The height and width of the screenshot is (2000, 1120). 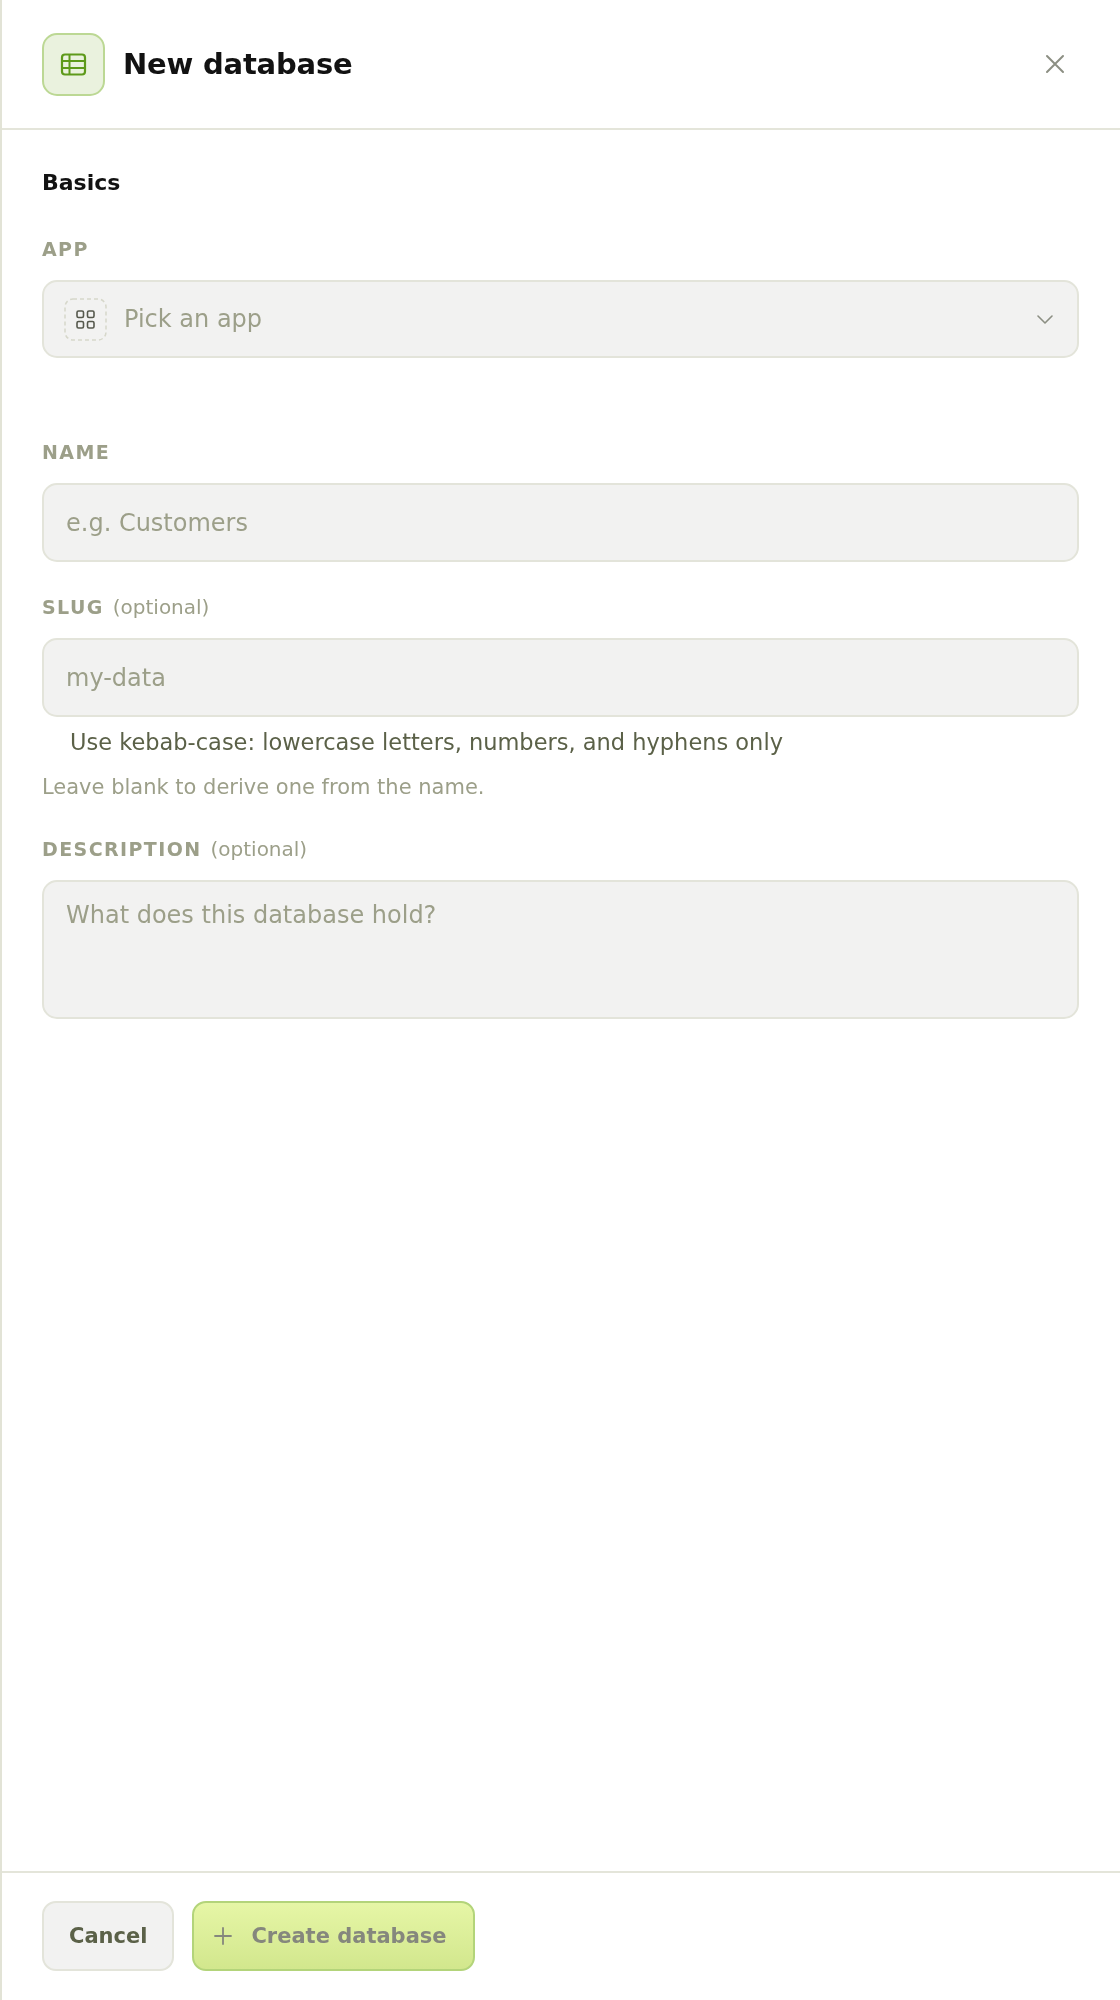 What do you see at coordinates (73, 64) in the screenshot?
I see `table-icon` at bounding box center [73, 64].